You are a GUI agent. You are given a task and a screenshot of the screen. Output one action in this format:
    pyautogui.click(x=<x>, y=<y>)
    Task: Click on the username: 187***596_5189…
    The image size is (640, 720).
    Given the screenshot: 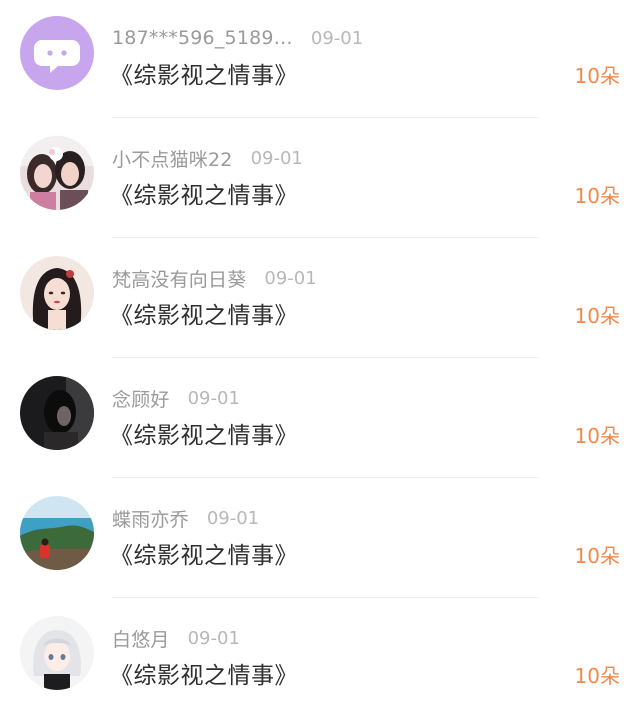 What is the action you would take?
    pyautogui.click(x=202, y=38)
    